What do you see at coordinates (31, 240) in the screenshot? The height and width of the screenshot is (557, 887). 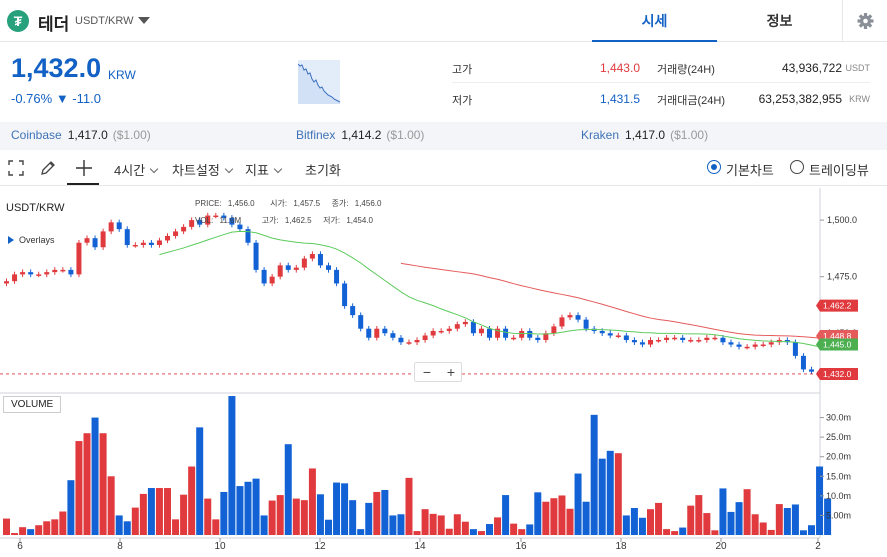 I see `overlays-toggle: Overlays` at bounding box center [31, 240].